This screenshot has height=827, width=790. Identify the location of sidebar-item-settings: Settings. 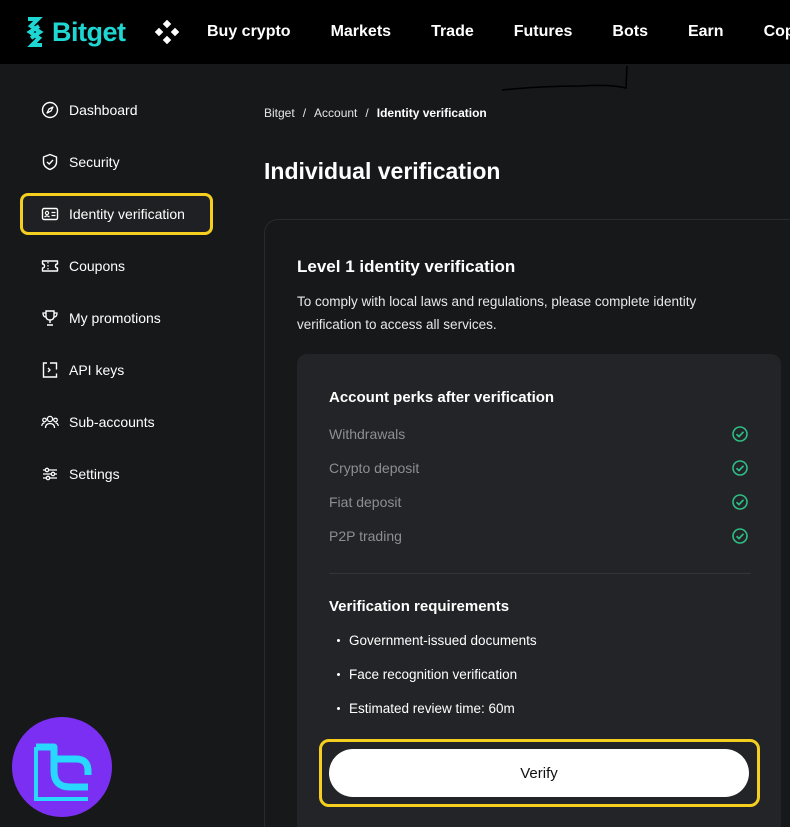
(116, 474).